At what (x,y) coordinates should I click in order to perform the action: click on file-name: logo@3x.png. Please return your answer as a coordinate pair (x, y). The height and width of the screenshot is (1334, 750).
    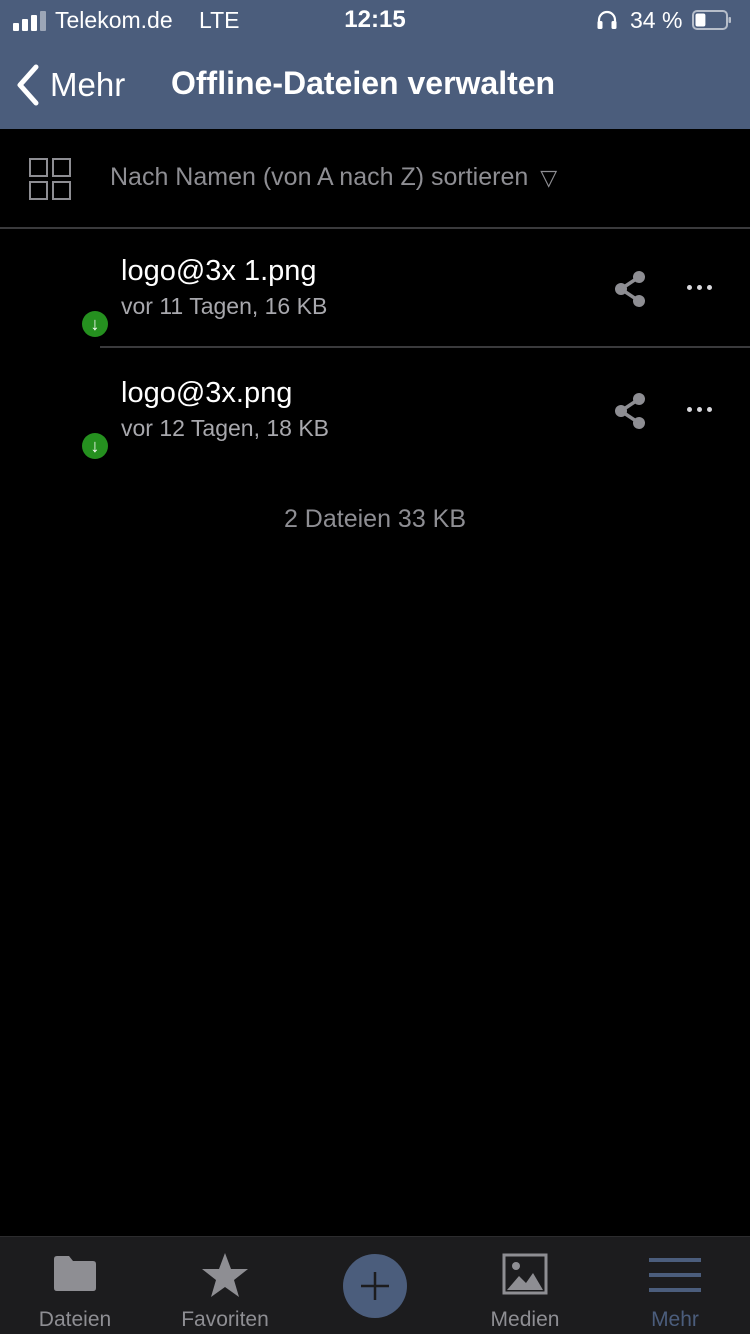
    Looking at the image, I should click on (207, 393).